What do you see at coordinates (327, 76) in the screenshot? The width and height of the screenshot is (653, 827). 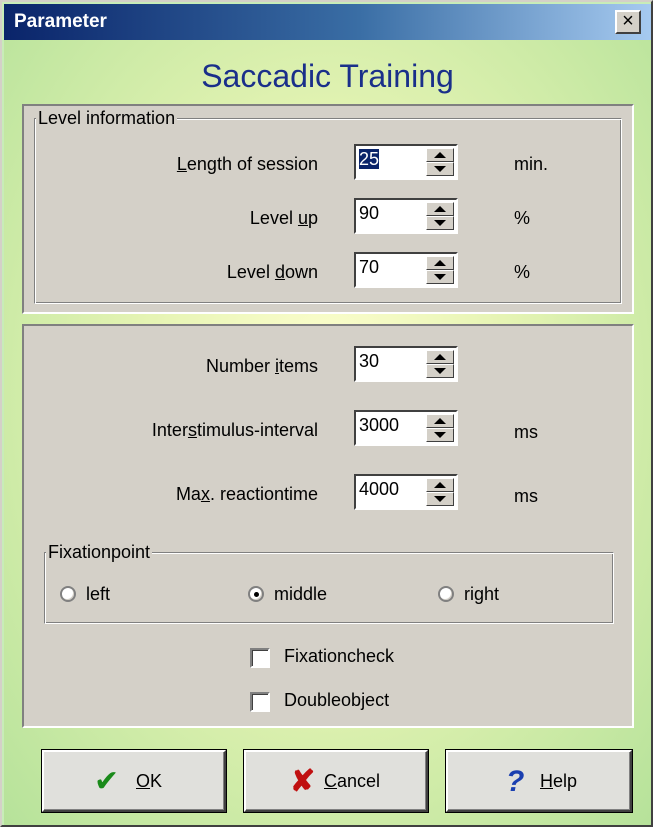 I see `dialog-heading: Saccadic Training` at bounding box center [327, 76].